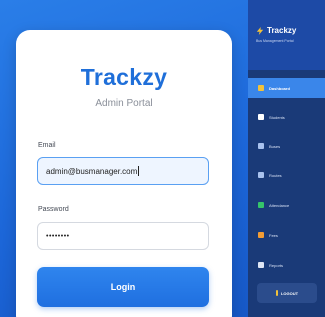 The width and height of the screenshot is (325, 317). What do you see at coordinates (261, 88) in the screenshot?
I see `dashboard-icon` at bounding box center [261, 88].